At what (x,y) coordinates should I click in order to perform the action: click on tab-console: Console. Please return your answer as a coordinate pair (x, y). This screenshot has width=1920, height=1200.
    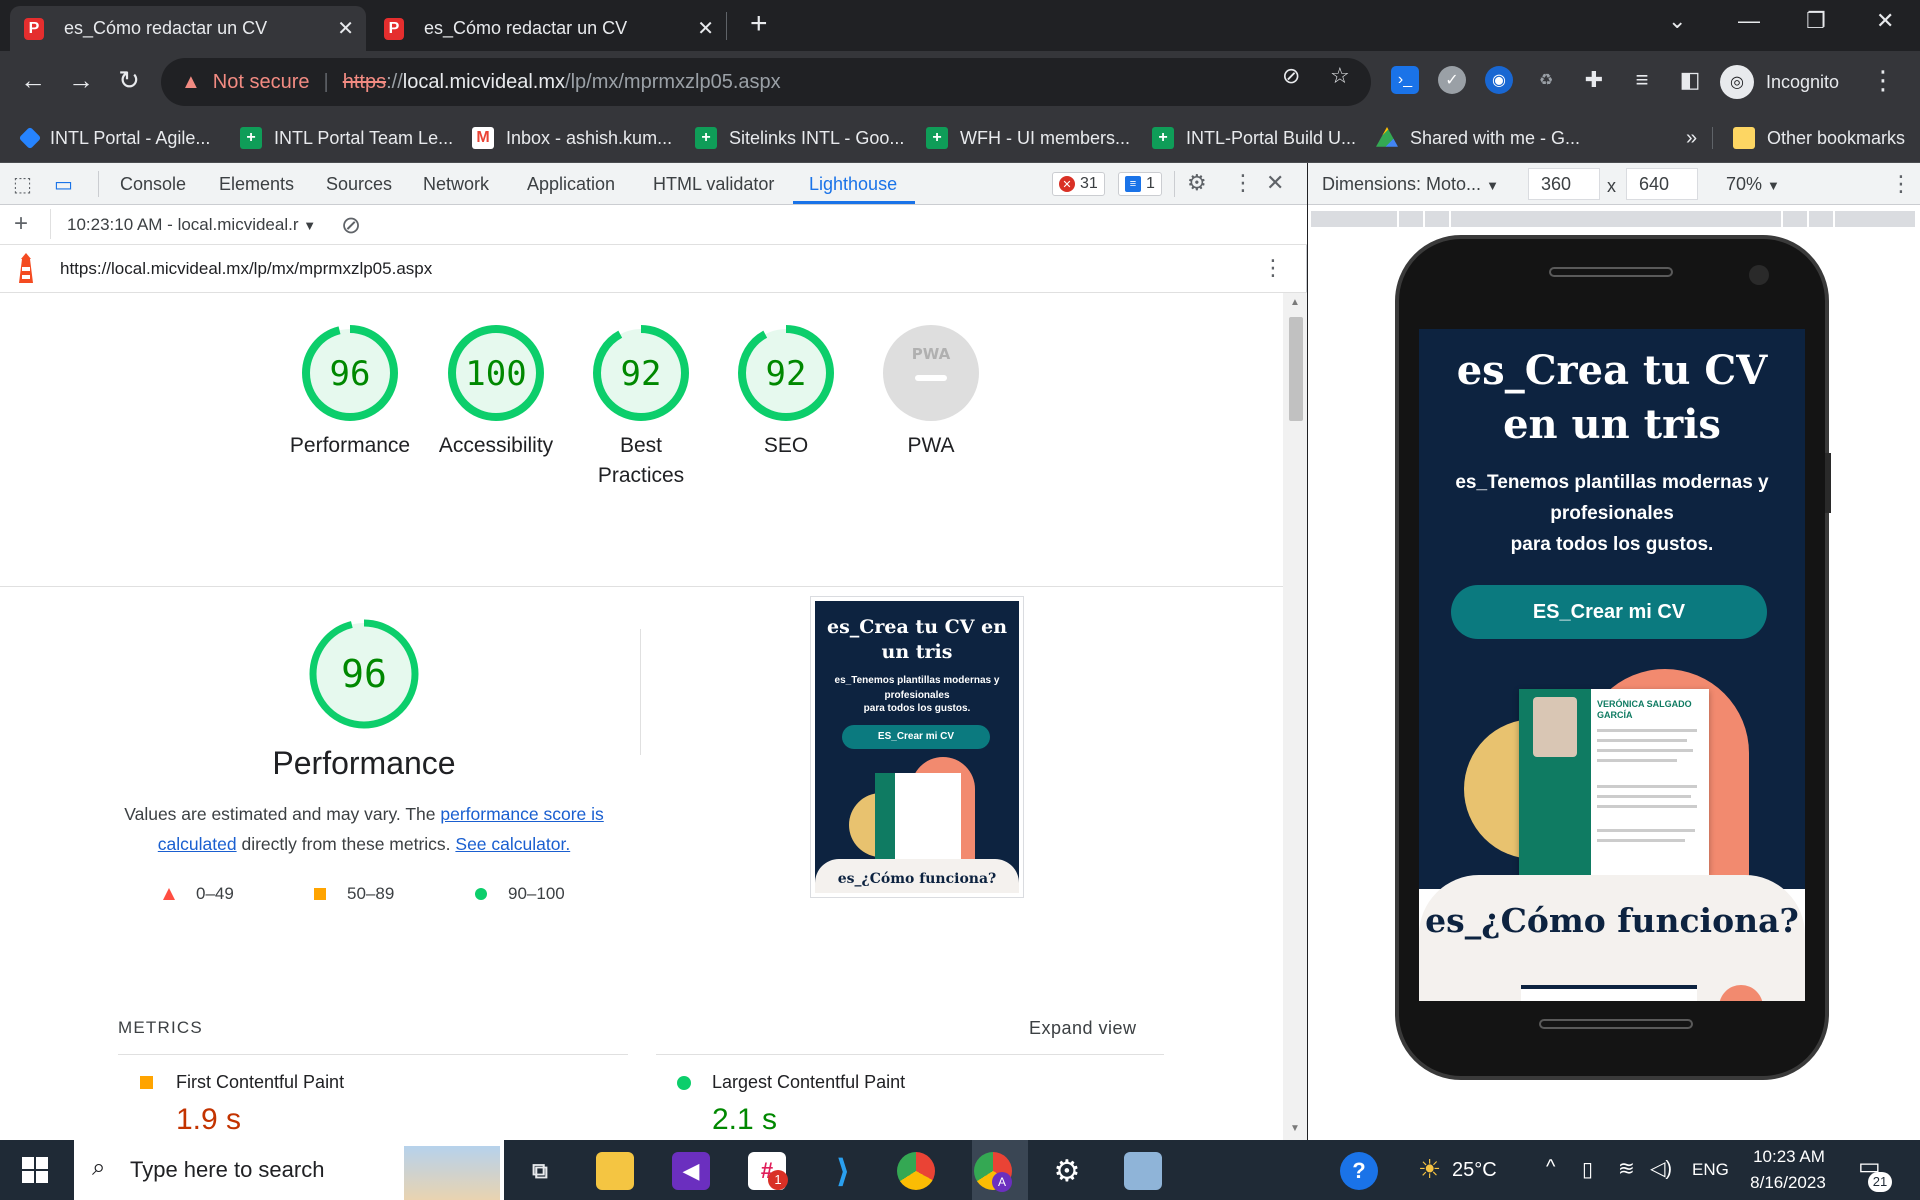
    Looking at the image, I should click on (153, 184).